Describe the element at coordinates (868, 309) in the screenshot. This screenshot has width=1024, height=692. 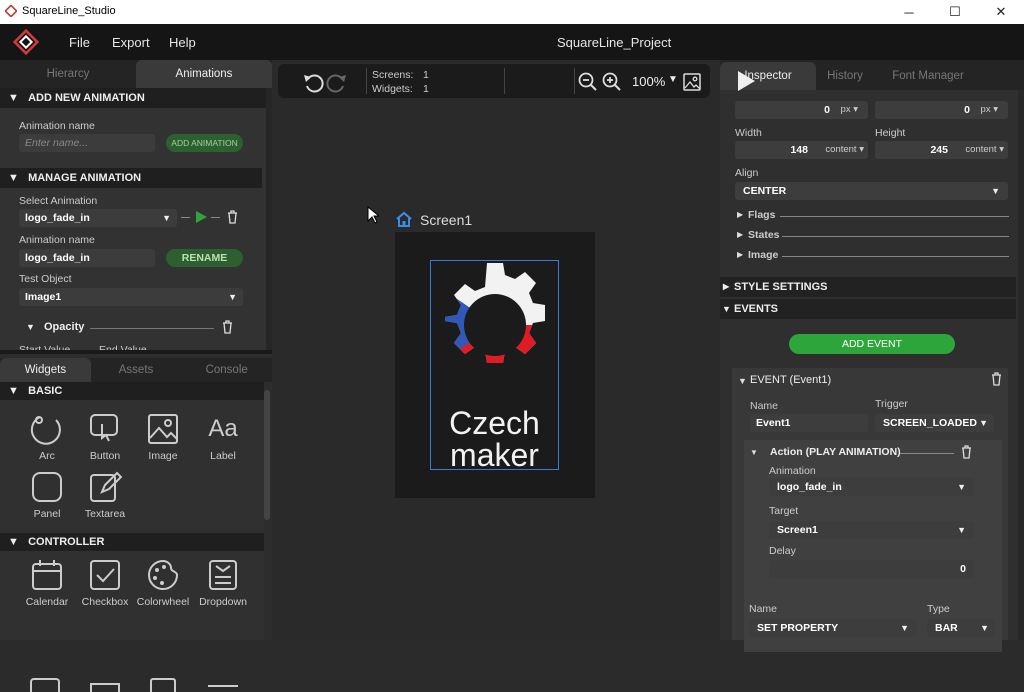
I see `events-header: ▼ EVENTS` at that location.